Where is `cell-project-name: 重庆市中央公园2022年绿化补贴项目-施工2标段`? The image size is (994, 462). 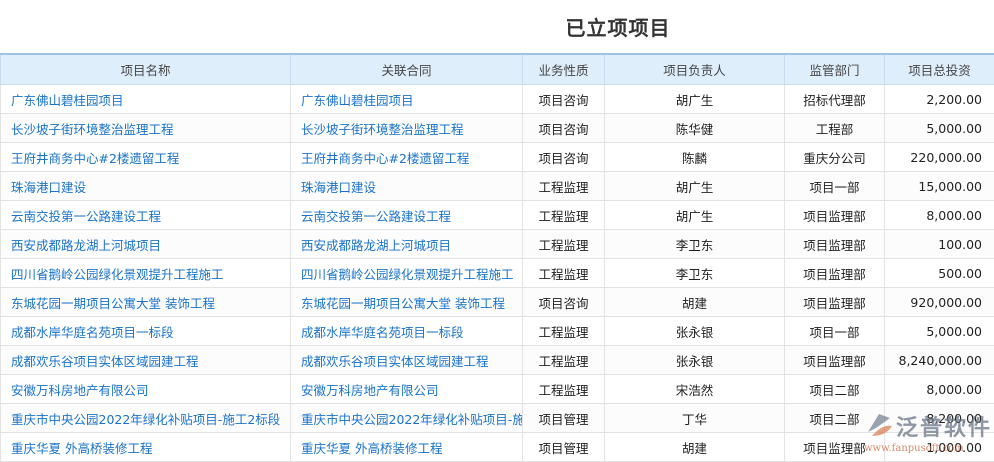 cell-project-name: 重庆市中央公园2022年绿化补贴项目-施工2标段 is located at coordinates (145, 418).